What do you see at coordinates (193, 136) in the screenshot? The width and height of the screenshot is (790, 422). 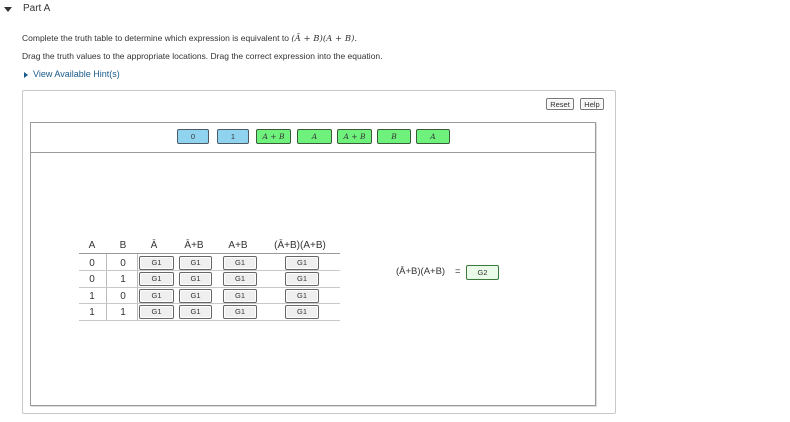 I see `drag-chip-0: 0` at bounding box center [193, 136].